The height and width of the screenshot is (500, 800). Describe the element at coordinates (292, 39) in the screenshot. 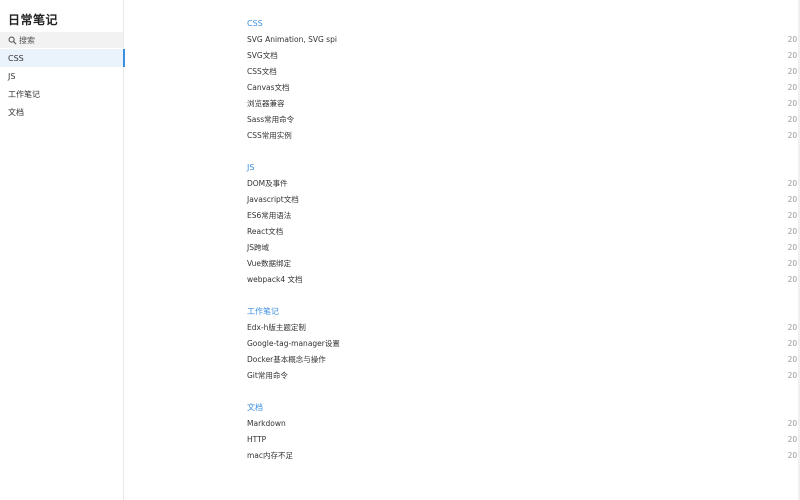

I see `note-title: SVG Animation, SVG spi` at that location.